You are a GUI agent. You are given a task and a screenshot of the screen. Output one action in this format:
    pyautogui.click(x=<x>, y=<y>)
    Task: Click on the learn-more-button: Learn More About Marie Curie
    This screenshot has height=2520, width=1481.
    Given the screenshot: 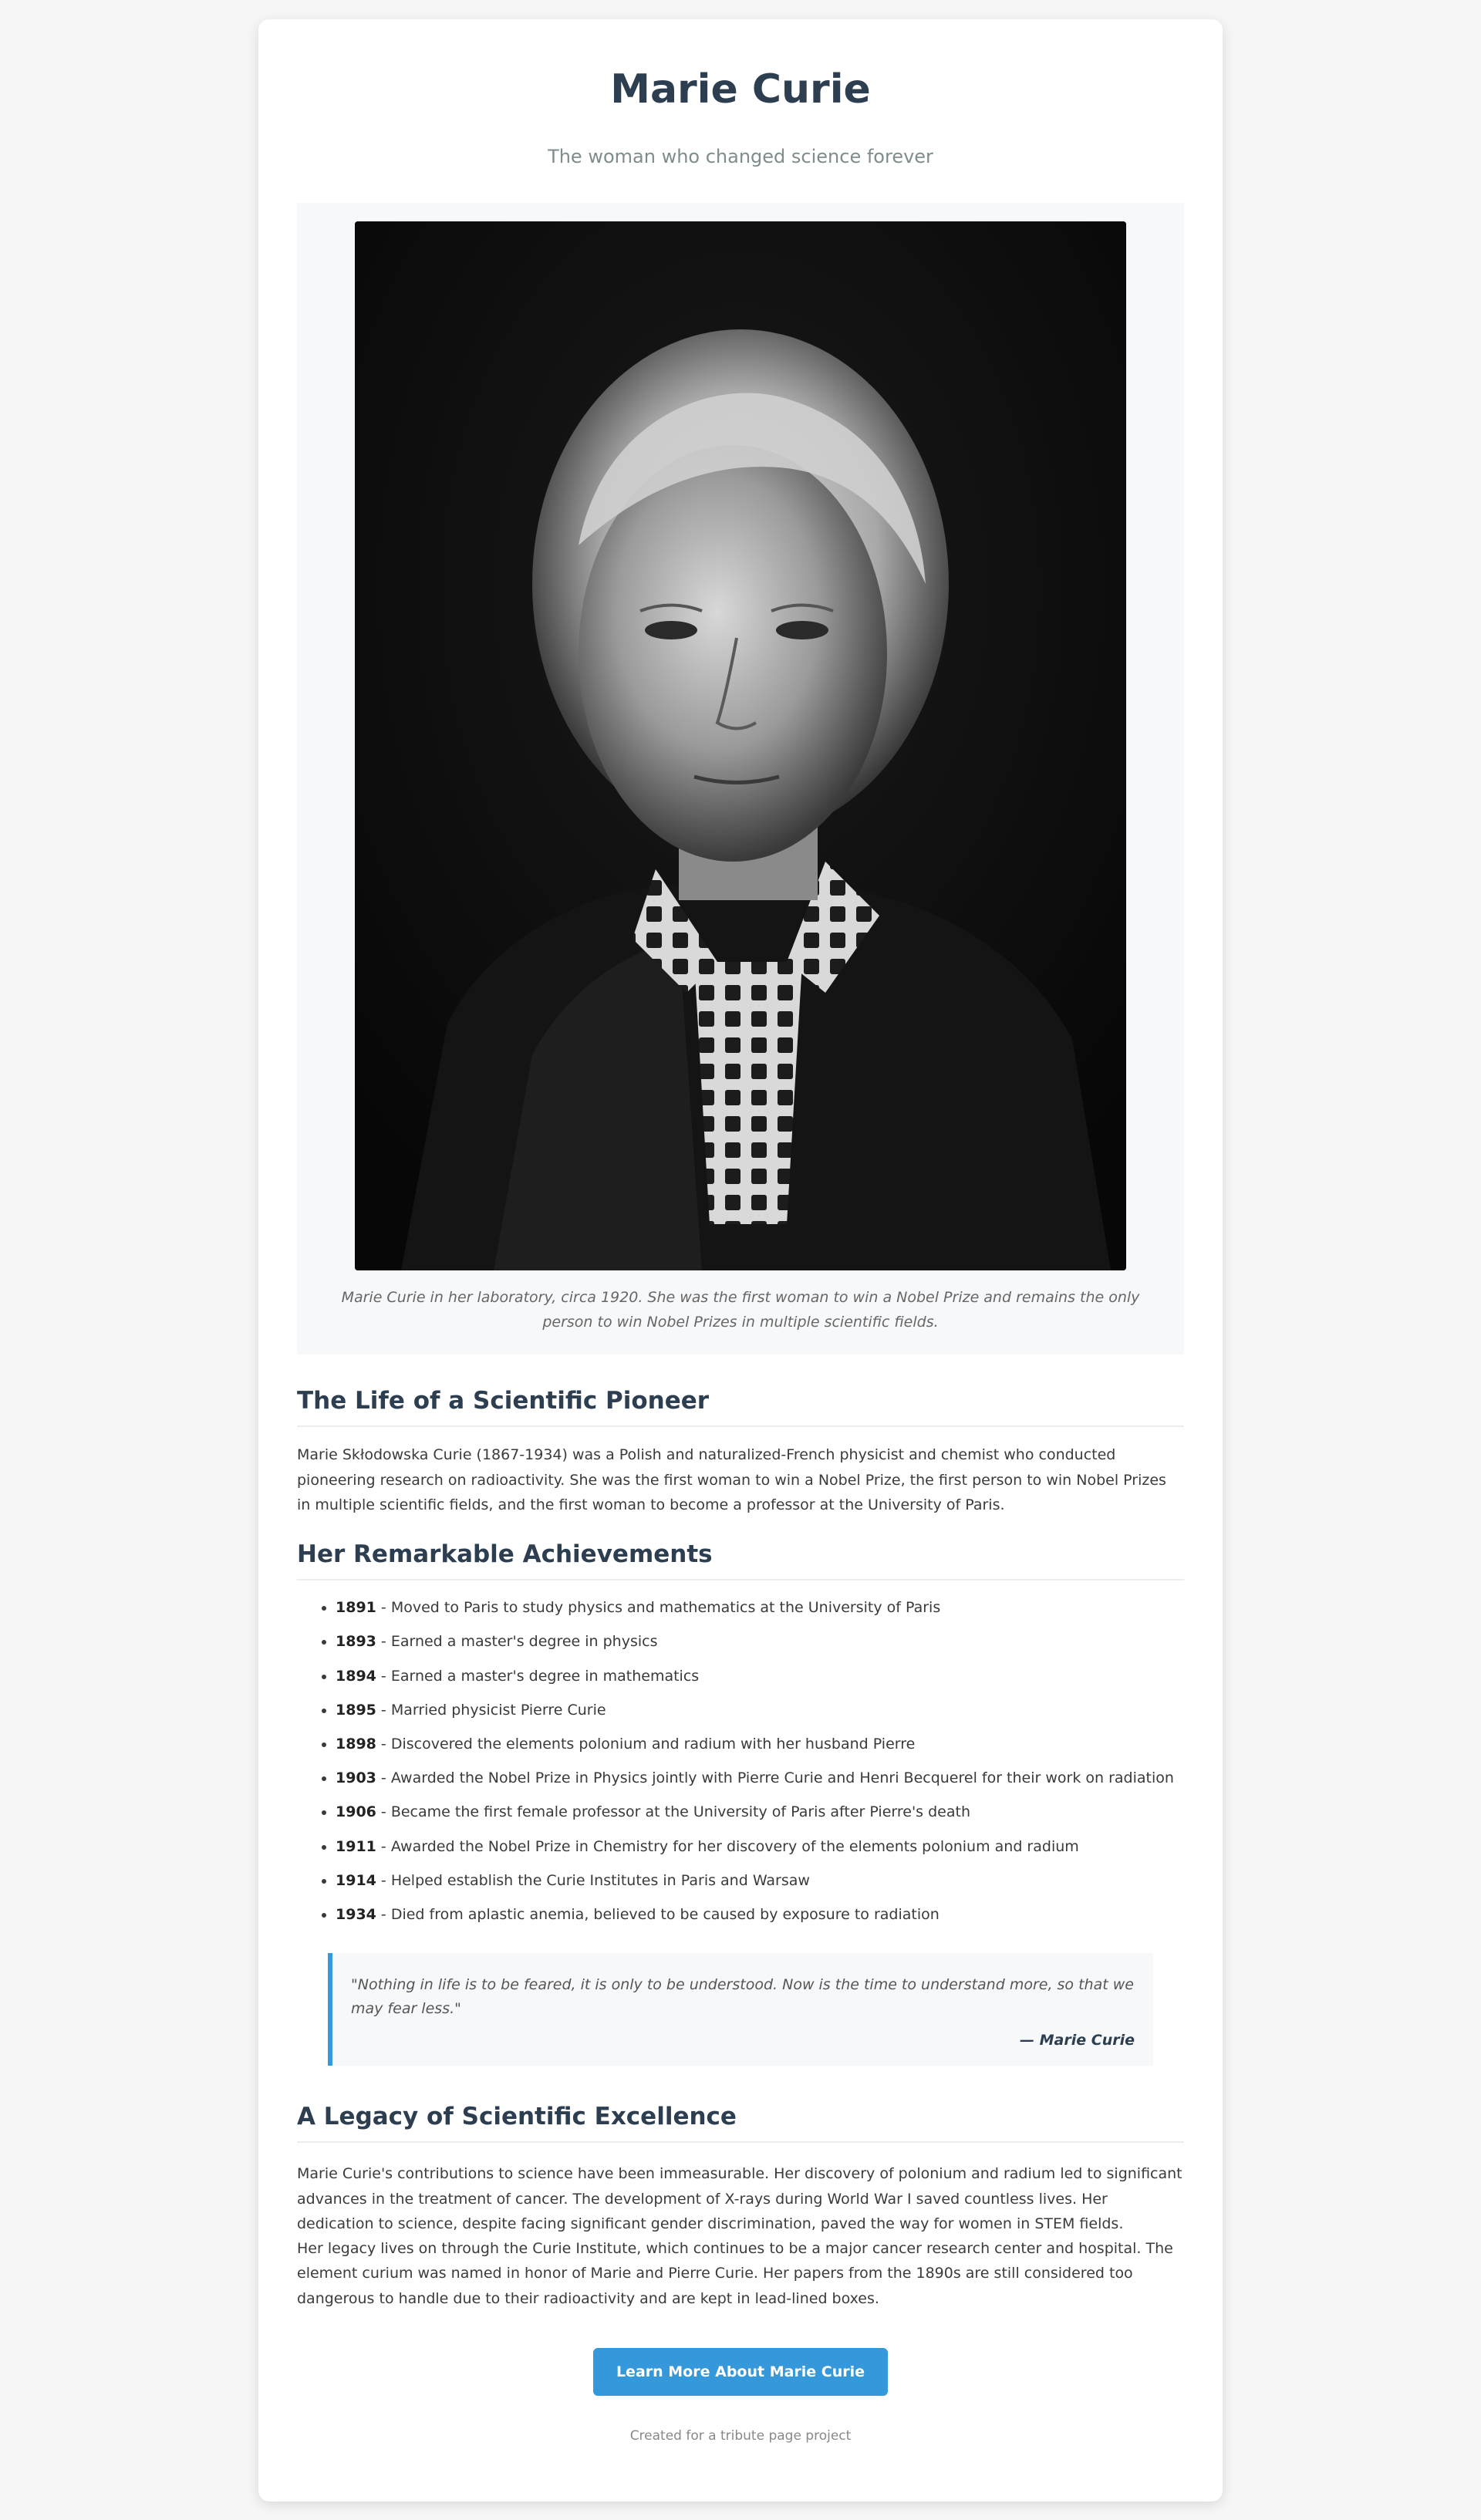 What is the action you would take?
    pyautogui.click(x=740, y=2372)
    